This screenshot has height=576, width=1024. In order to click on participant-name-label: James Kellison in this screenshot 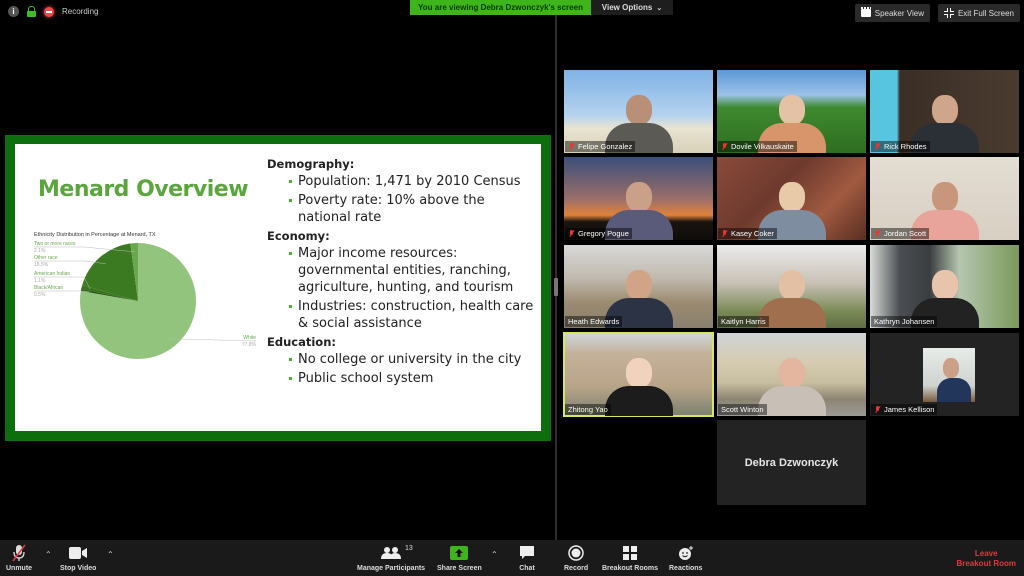, I will do `click(904, 409)`.